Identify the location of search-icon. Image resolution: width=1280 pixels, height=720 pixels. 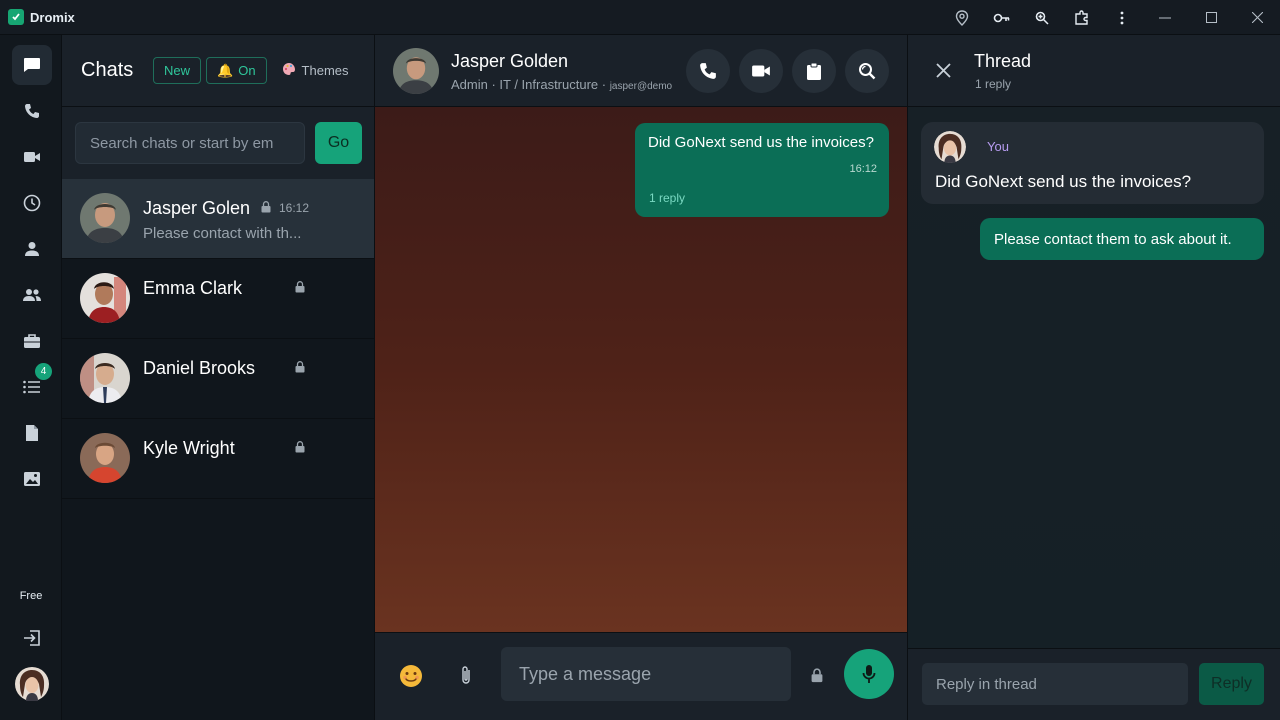
(867, 71).